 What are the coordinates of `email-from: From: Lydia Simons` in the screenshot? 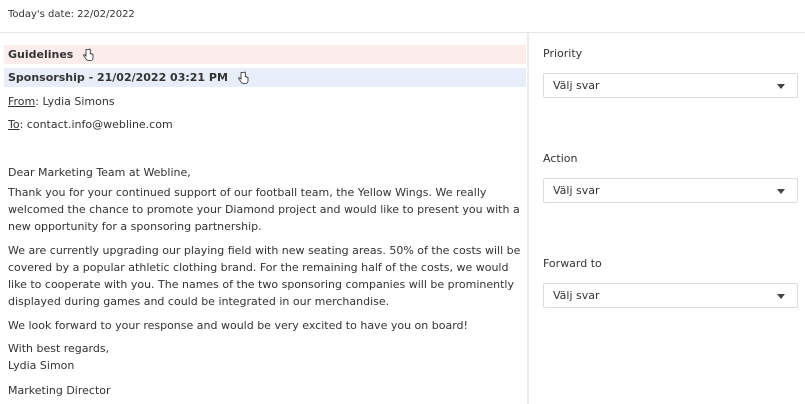 It's located at (61, 101).